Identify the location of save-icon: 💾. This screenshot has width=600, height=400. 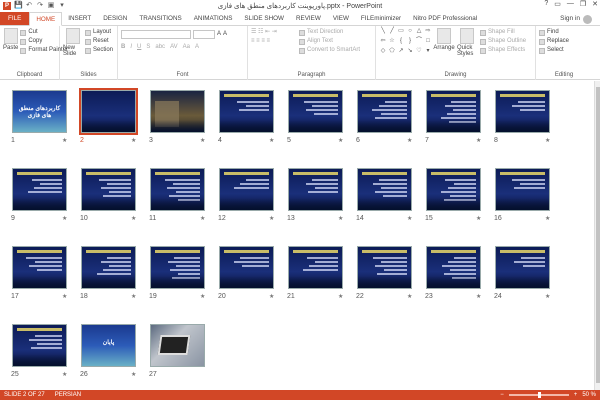
(18, 6).